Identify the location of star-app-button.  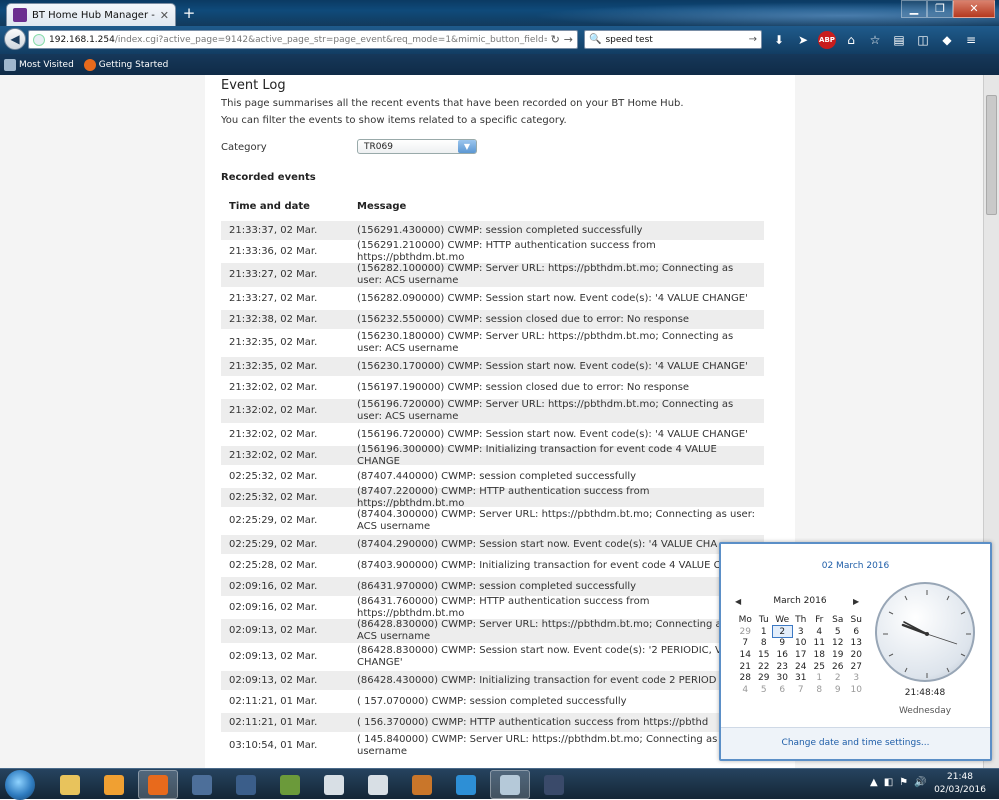
(202, 784).